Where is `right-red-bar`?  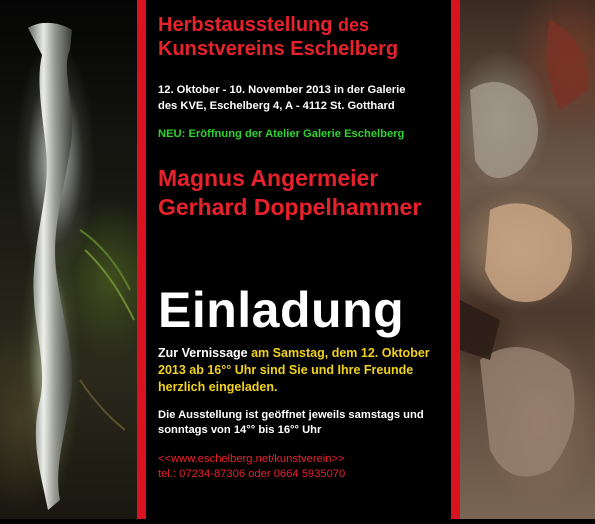 right-red-bar is located at coordinates (455, 259).